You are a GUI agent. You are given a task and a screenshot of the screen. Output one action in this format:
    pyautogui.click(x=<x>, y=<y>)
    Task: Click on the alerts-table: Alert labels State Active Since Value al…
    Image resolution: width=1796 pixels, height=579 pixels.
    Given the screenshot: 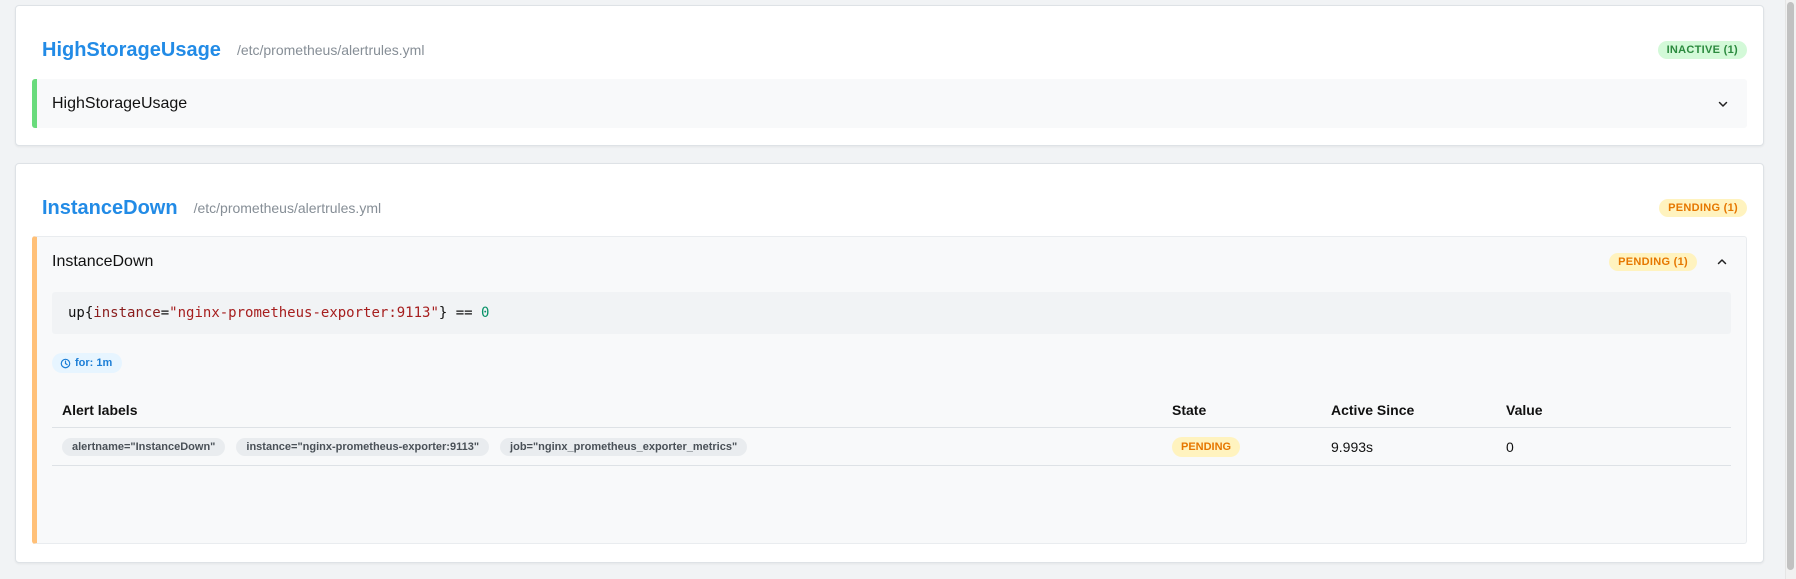 What is the action you would take?
    pyautogui.click(x=891, y=429)
    